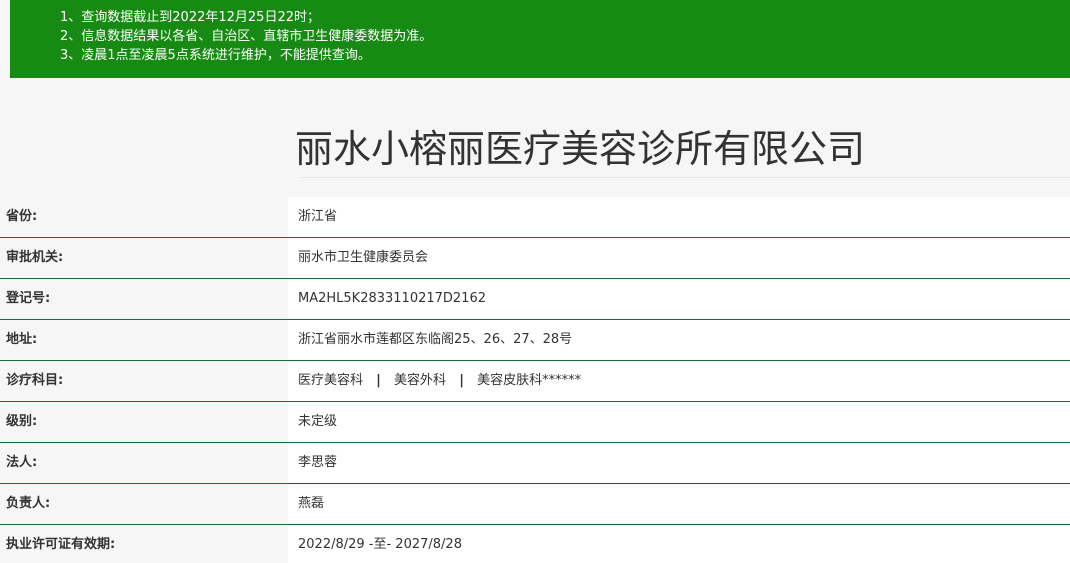 The width and height of the screenshot is (1070, 563). What do you see at coordinates (685, 177) in the screenshot?
I see `title-divider` at bounding box center [685, 177].